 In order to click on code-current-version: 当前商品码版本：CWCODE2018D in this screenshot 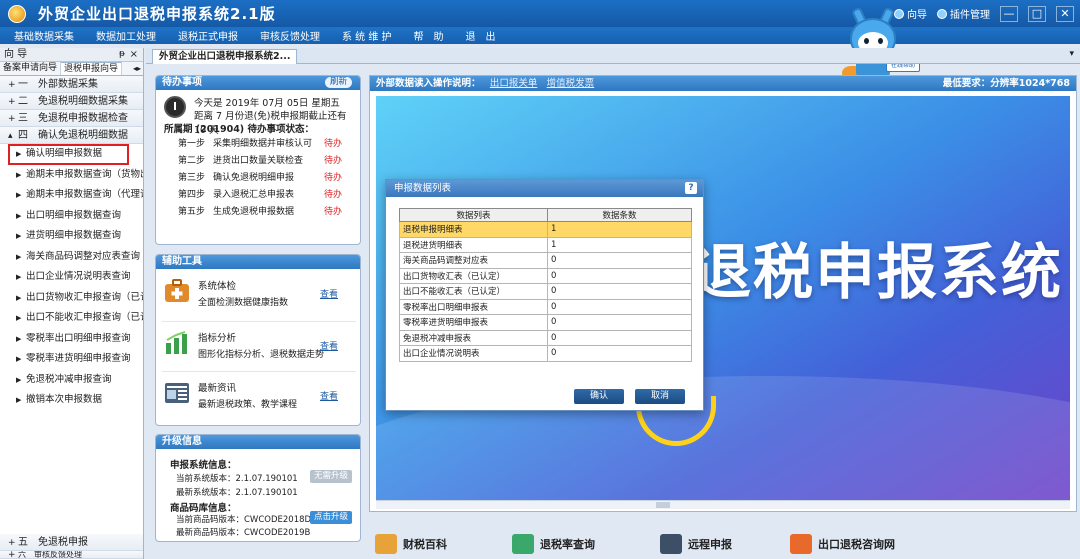, I will do `click(244, 520)`.